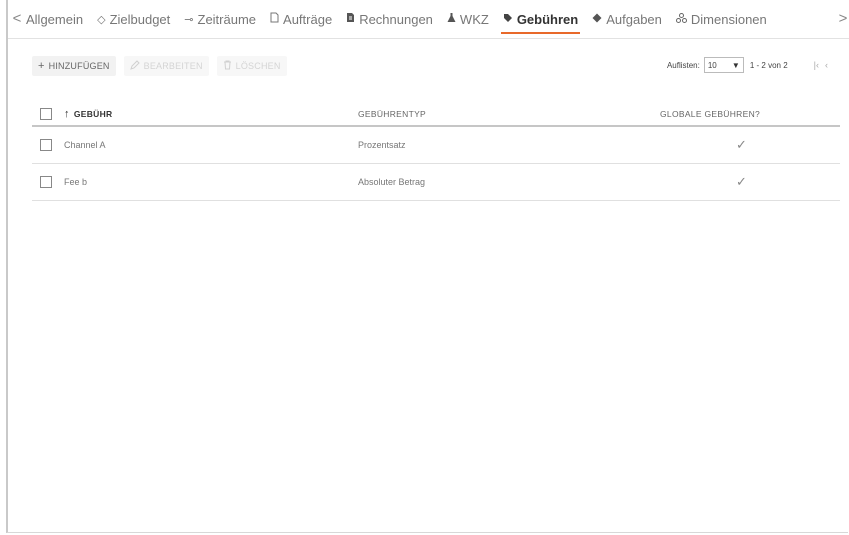  I want to click on tab-label: Allgemein, so click(55, 19).